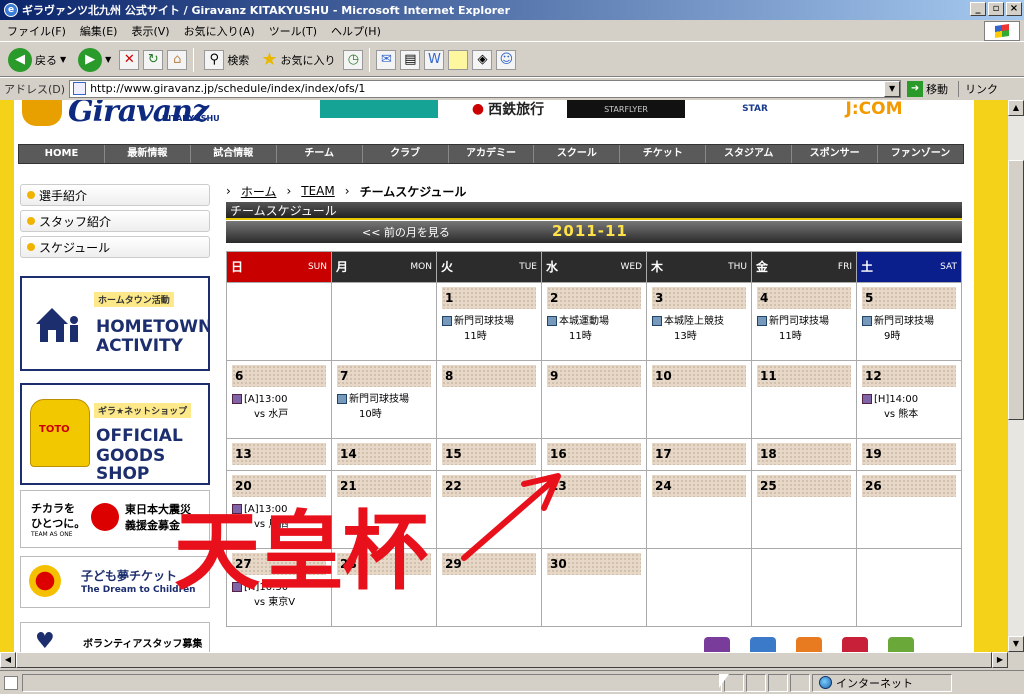 This screenshot has height=694, width=1024. Describe the element at coordinates (927, 88) in the screenshot. I see `go-button: ➜ 移動` at that location.